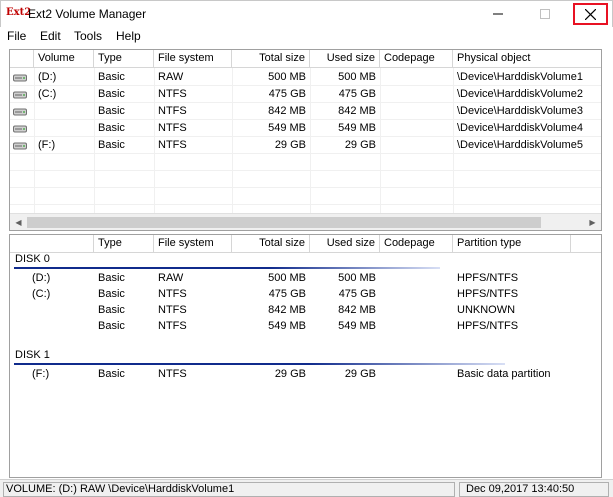 The height and width of the screenshot is (497, 613). I want to click on header-partition-type: Partition type, so click(512, 244).